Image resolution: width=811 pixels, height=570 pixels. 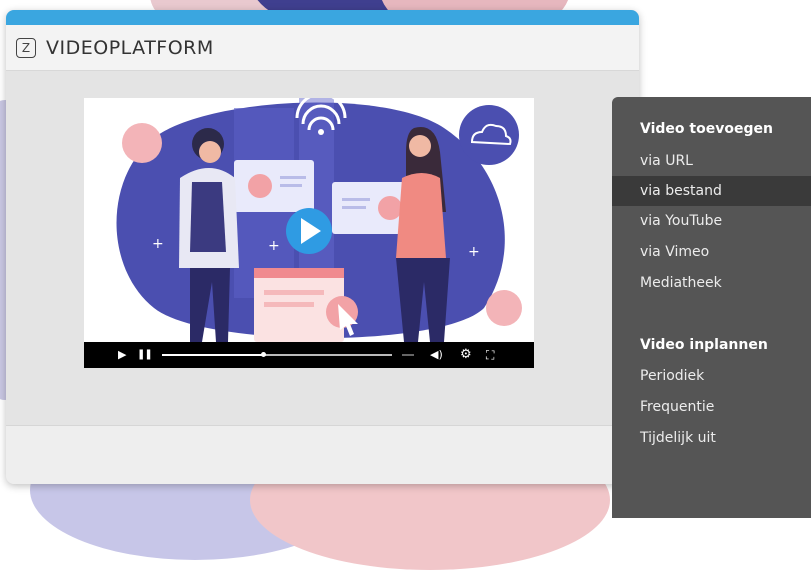 I want to click on window-accent-bar, so click(x=322, y=17).